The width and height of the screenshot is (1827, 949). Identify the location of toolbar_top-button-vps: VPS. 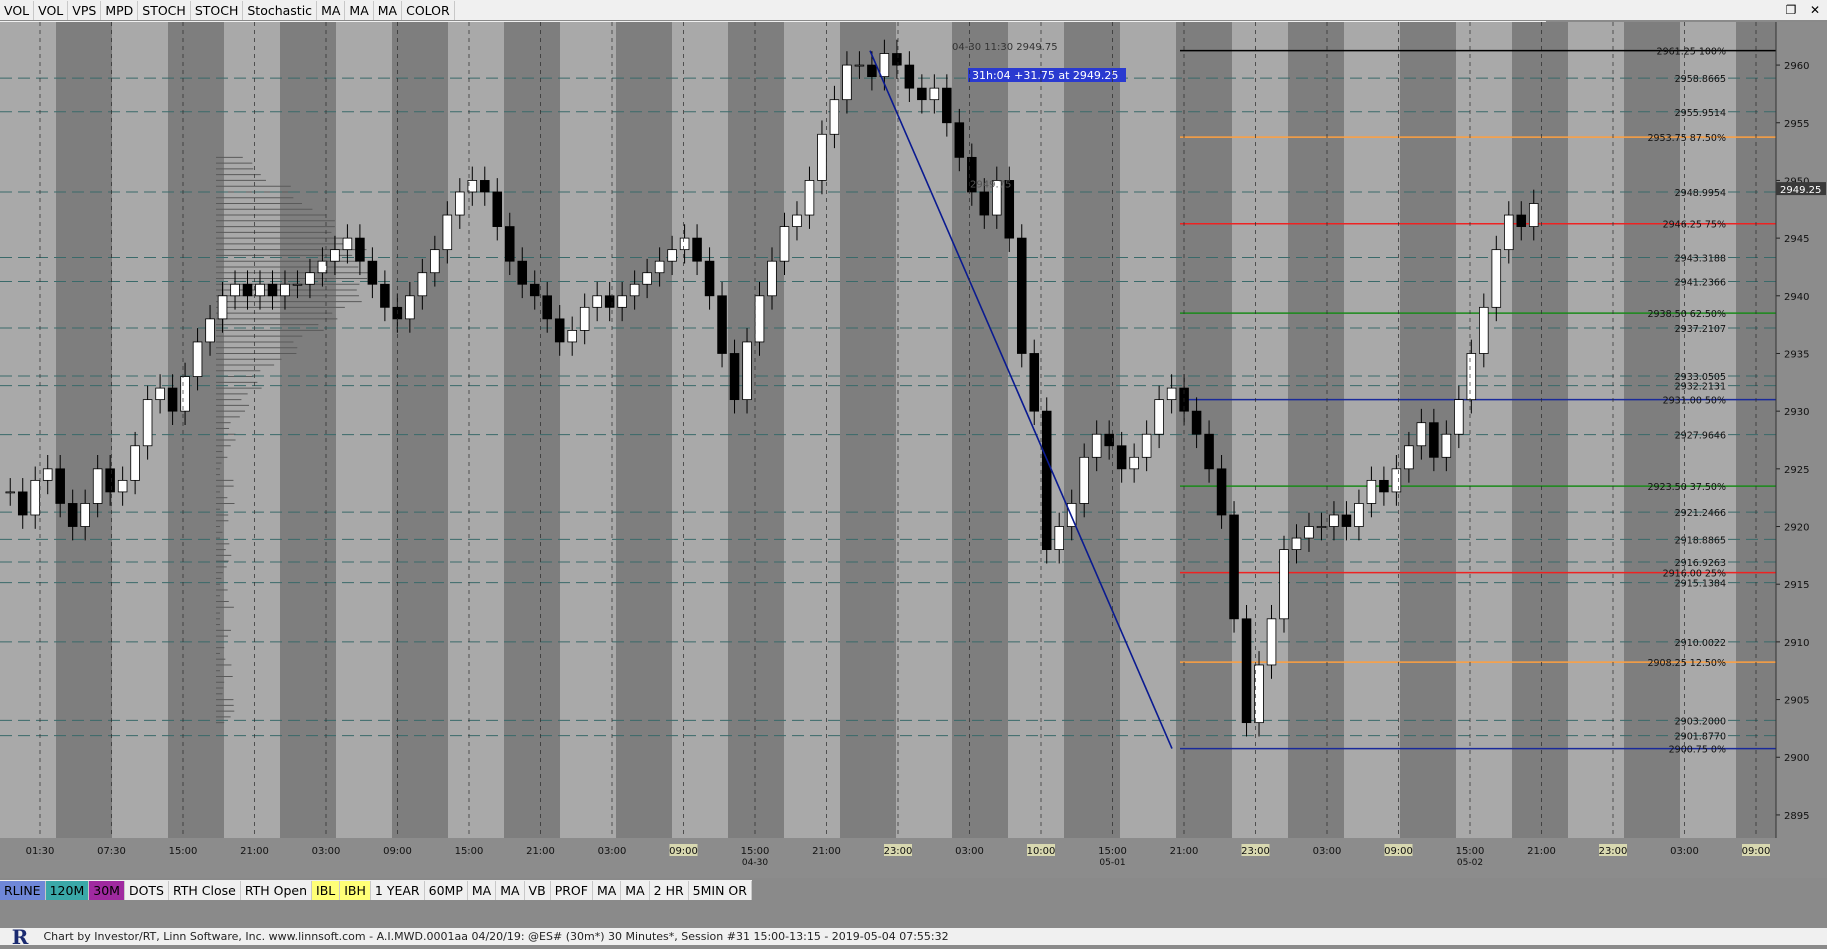
(84, 10).